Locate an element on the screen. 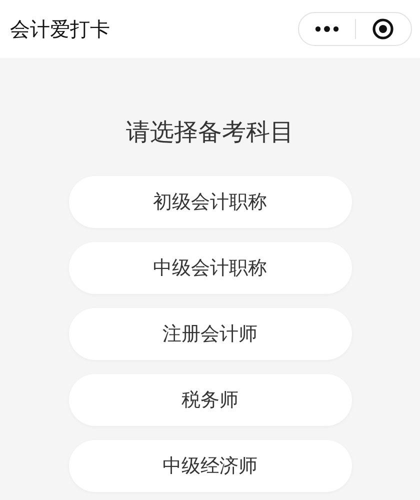  subject-button: 注册会计师 is located at coordinates (210, 334).